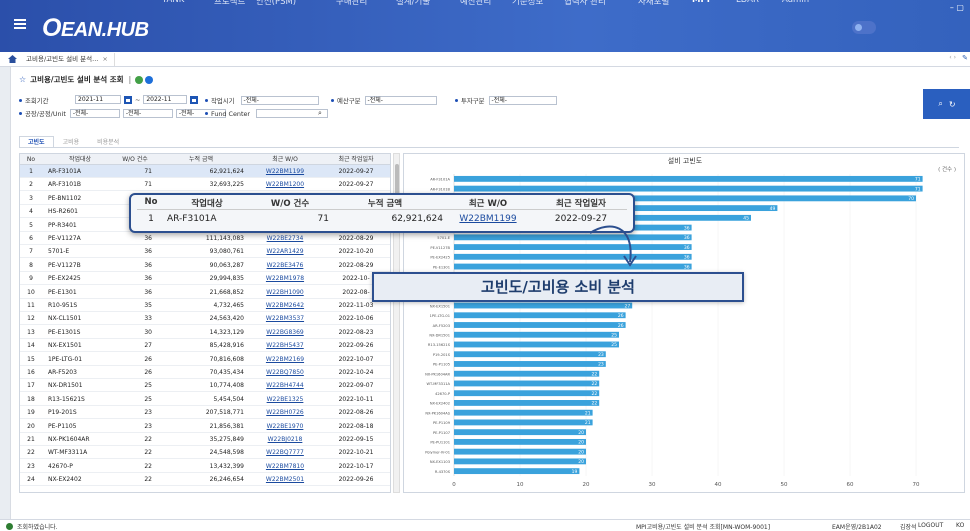 The height and width of the screenshot is (531, 970). I want to click on grid-col-header: 최근 작업일자, so click(355, 159).